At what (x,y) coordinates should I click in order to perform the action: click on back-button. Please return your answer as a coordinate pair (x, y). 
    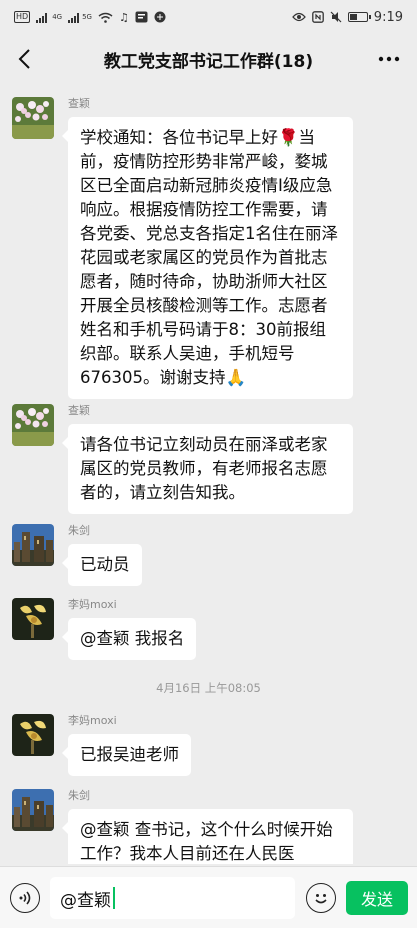
    Looking at the image, I should click on (25, 59).